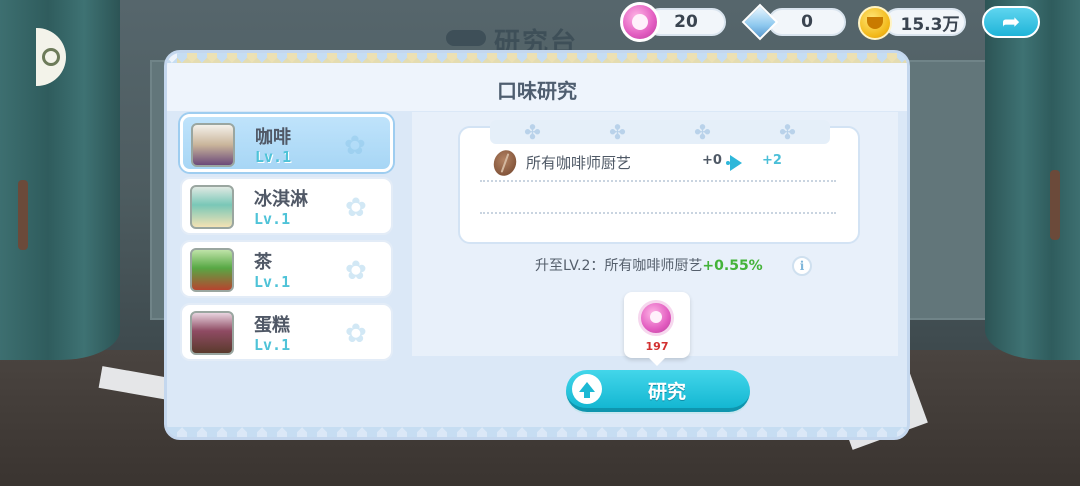  What do you see at coordinates (875, 23) in the screenshot?
I see `coin-icon` at bounding box center [875, 23].